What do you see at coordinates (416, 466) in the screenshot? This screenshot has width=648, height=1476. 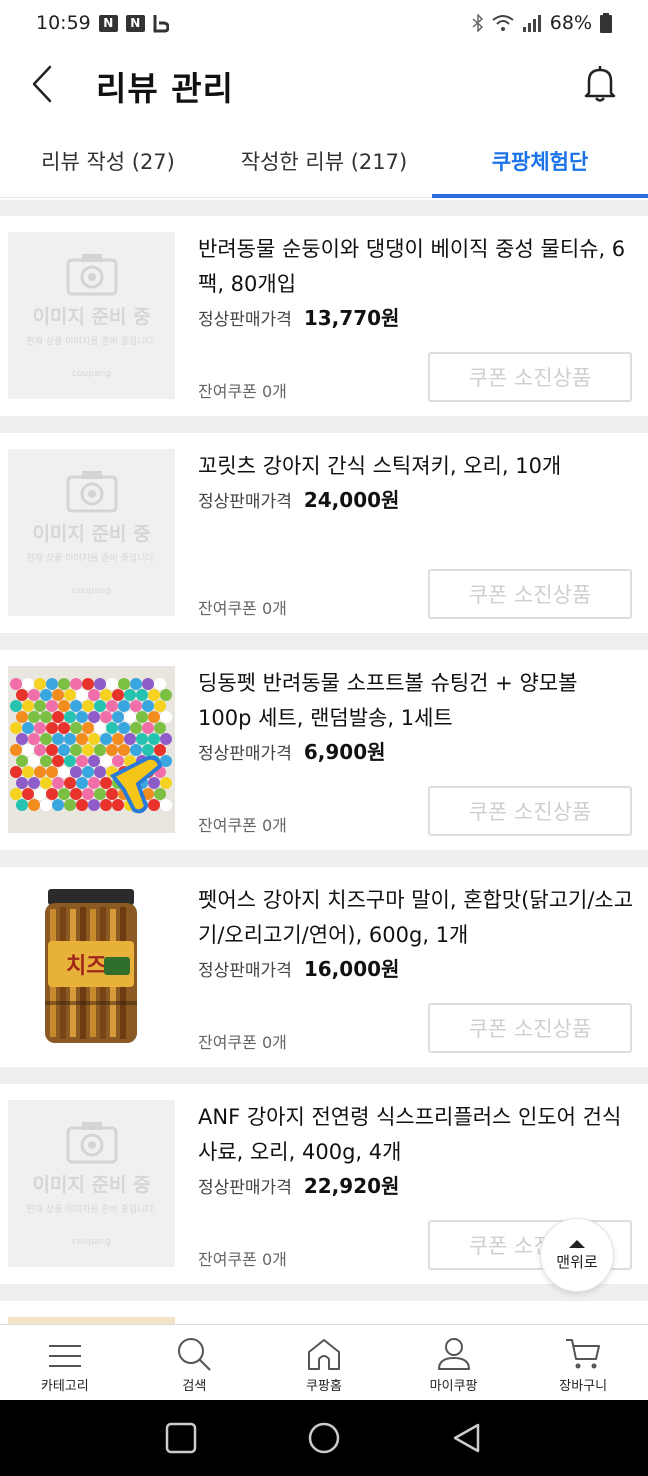 I see `product-name: 꼬릿츠 강아지 간식 스틱져키, 오리, 10개` at bounding box center [416, 466].